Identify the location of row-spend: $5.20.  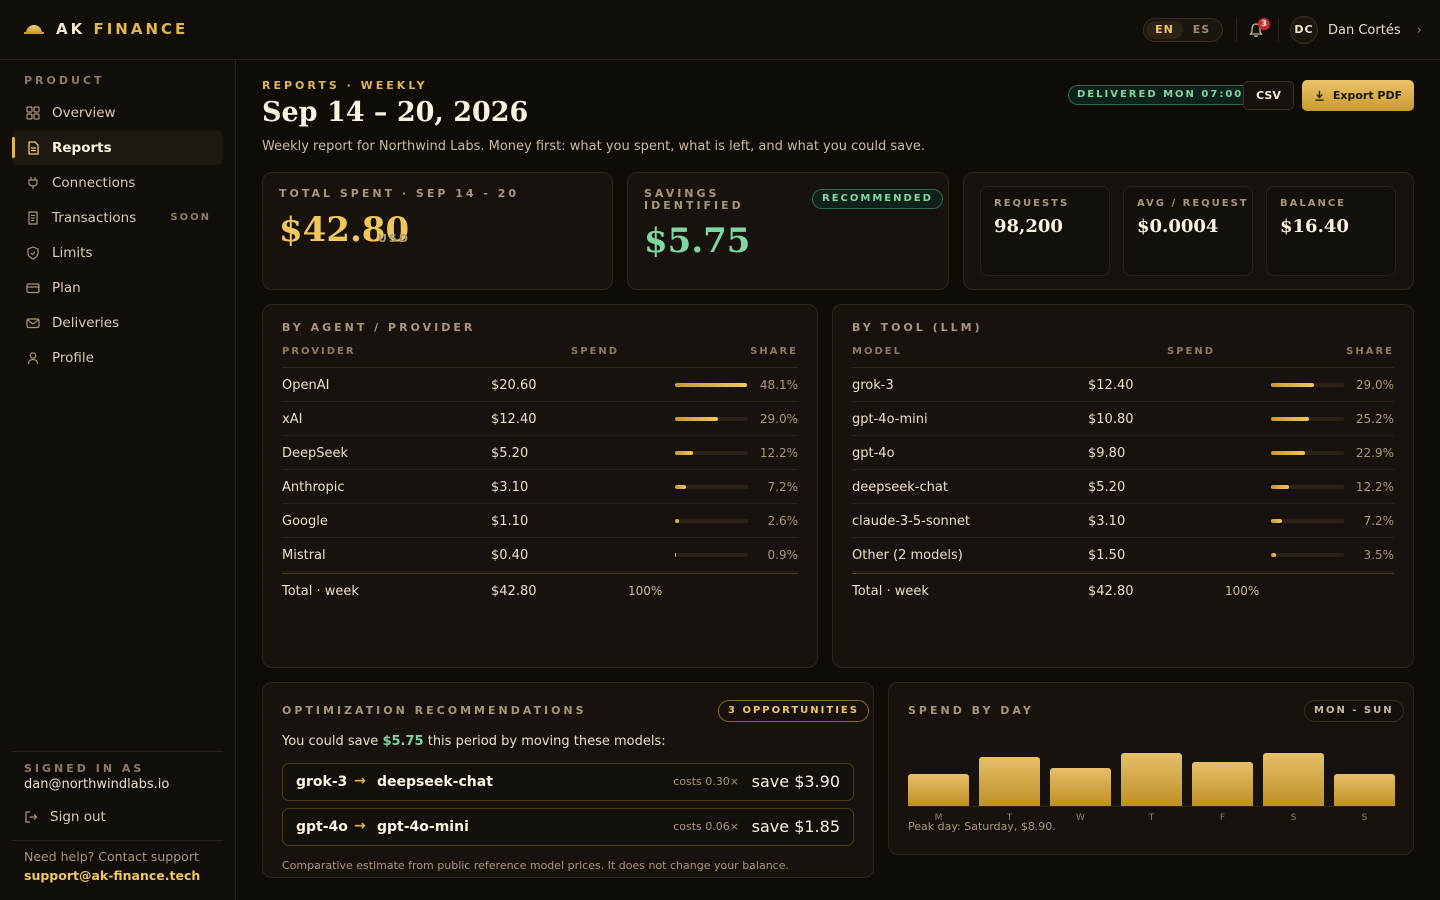
(1107, 487).